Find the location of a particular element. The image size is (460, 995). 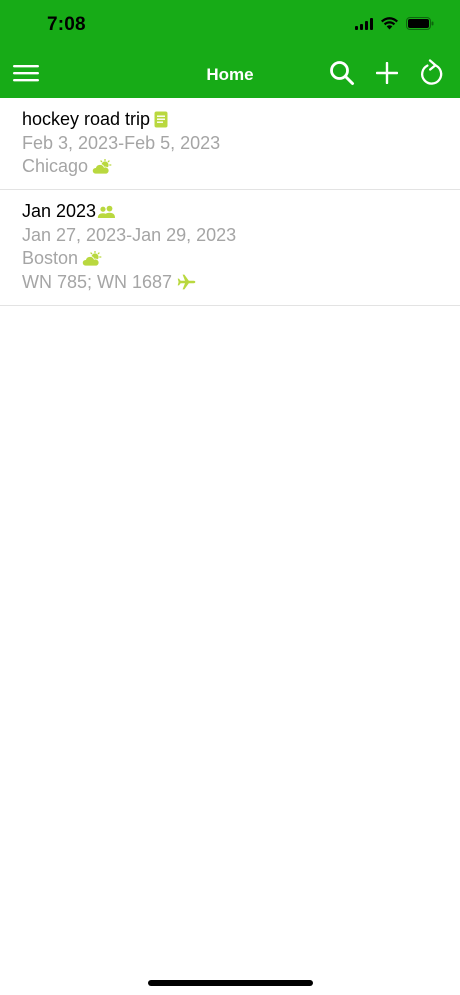

trip-dates-row: Feb 3, 2023-Feb 5, 2023 is located at coordinates (241, 144).